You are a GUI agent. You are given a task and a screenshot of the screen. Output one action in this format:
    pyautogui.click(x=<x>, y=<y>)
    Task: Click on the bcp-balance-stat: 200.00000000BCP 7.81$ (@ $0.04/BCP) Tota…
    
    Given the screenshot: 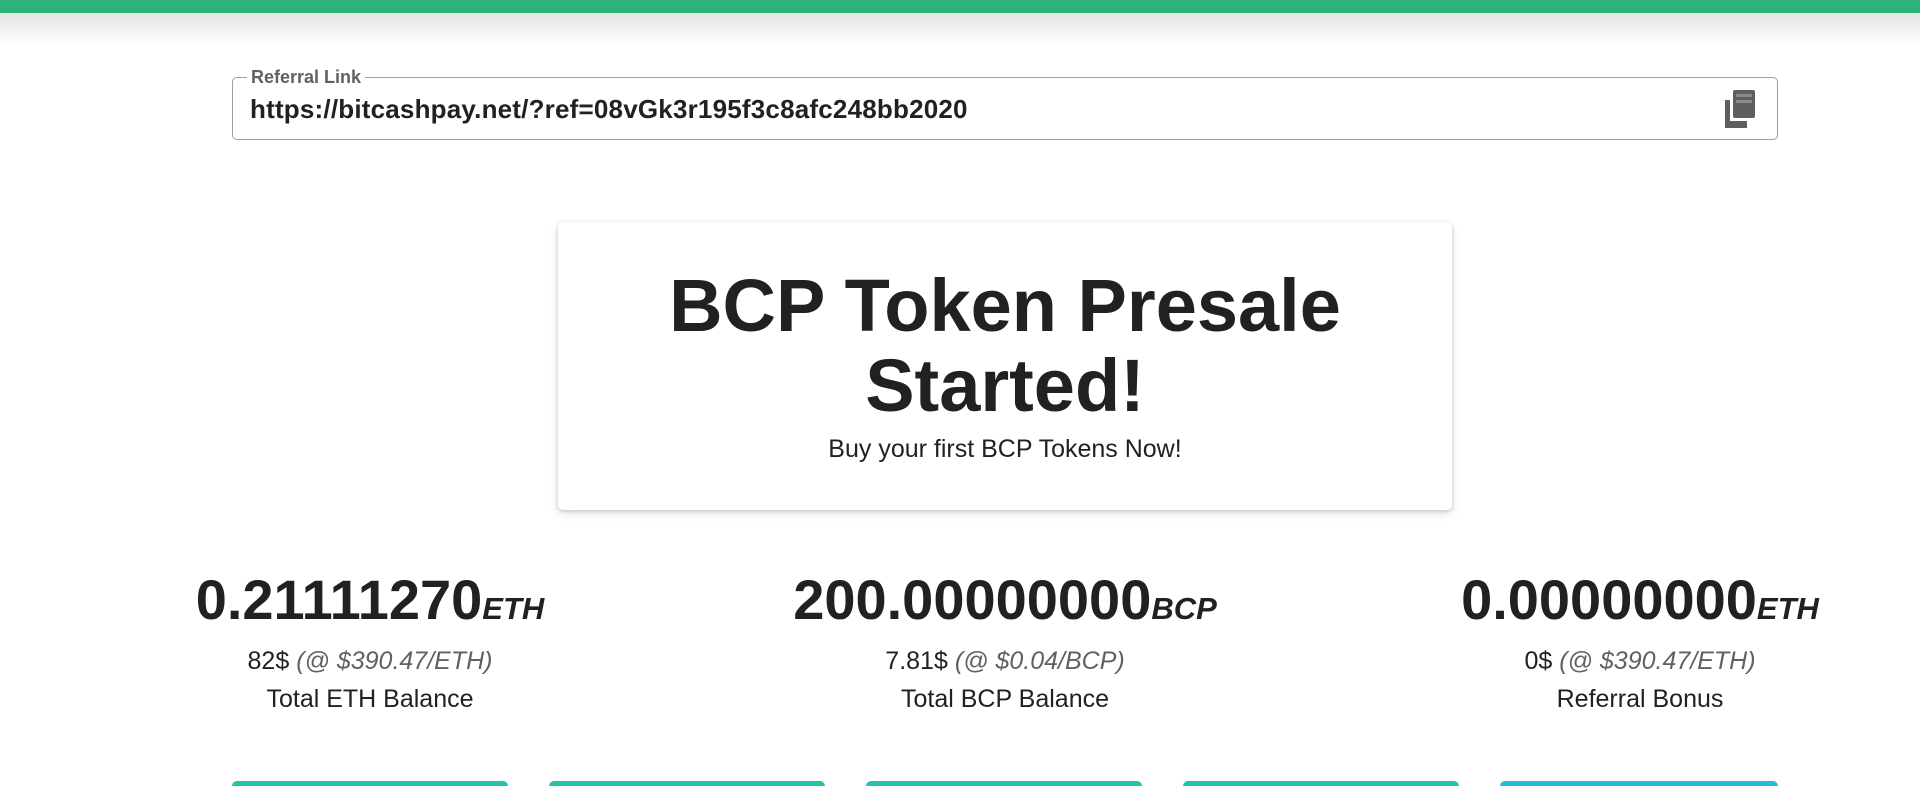 What is the action you would take?
    pyautogui.click(x=1005, y=640)
    